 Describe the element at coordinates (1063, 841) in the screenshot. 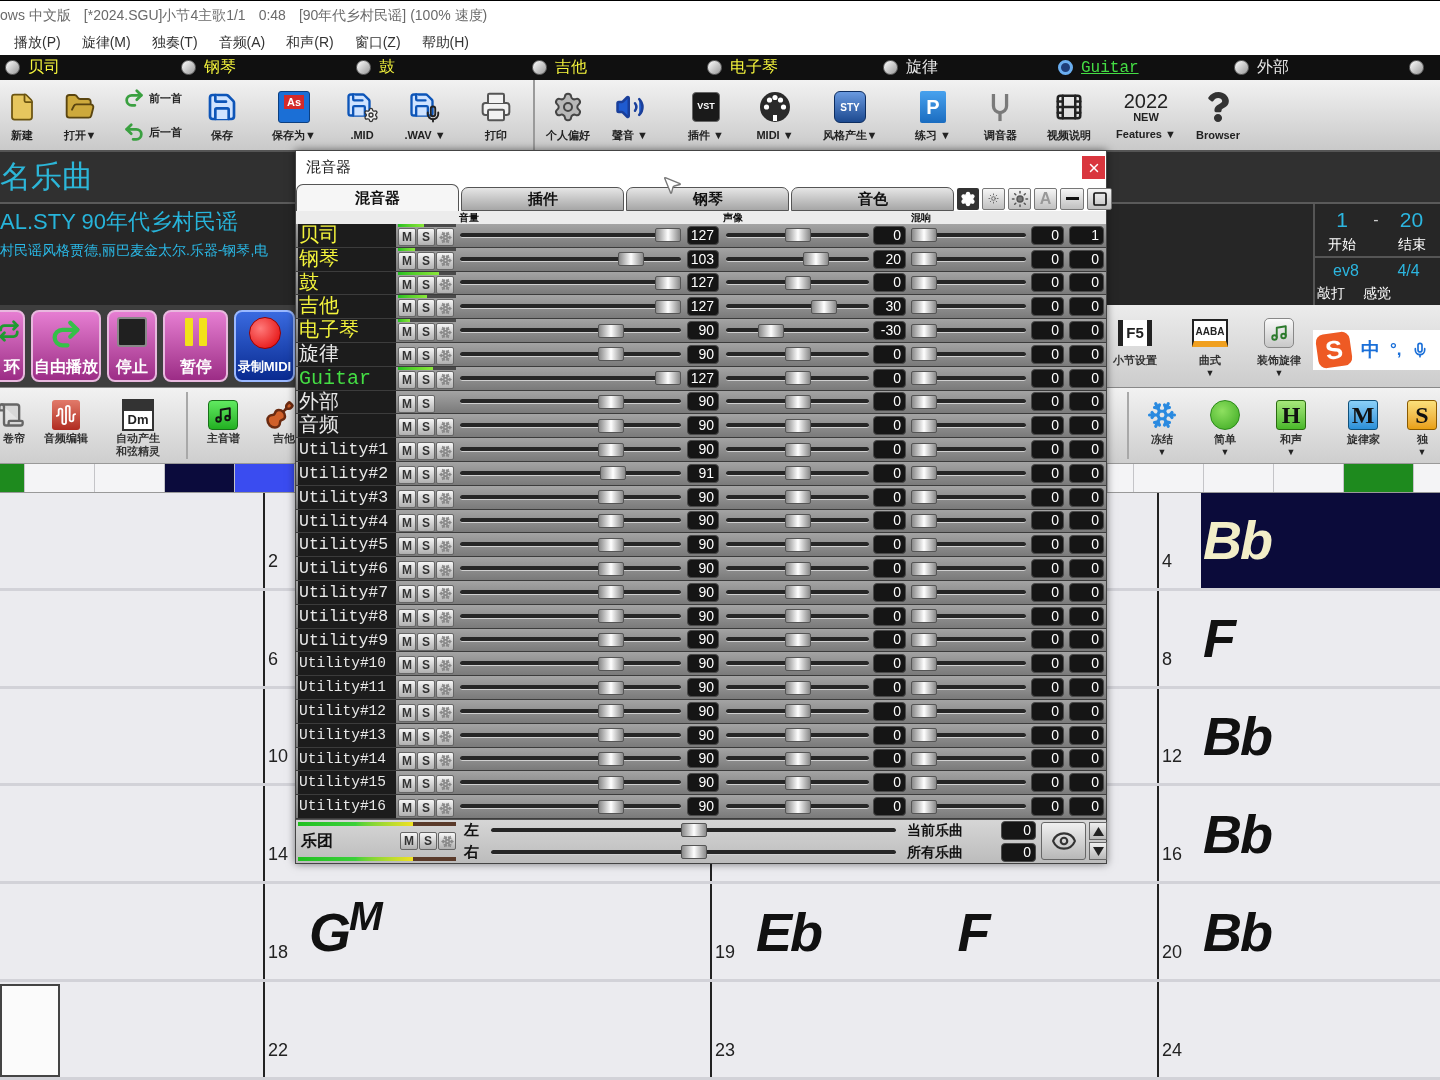

I see `eye-button` at that location.